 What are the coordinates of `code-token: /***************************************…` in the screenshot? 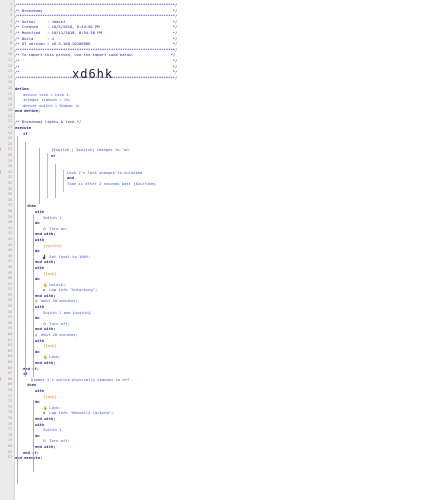 It's located at (96, 4).